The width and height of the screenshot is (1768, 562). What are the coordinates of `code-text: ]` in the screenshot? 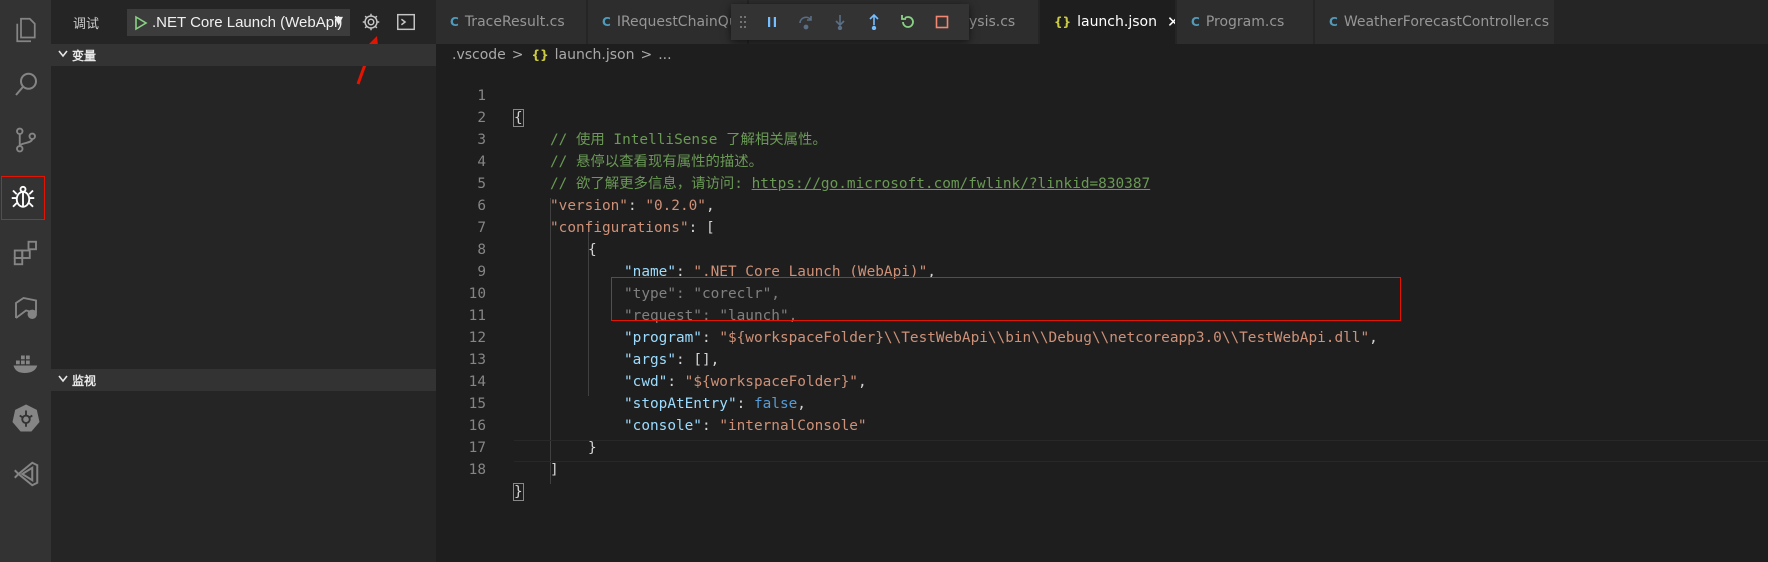 It's located at (554, 470).